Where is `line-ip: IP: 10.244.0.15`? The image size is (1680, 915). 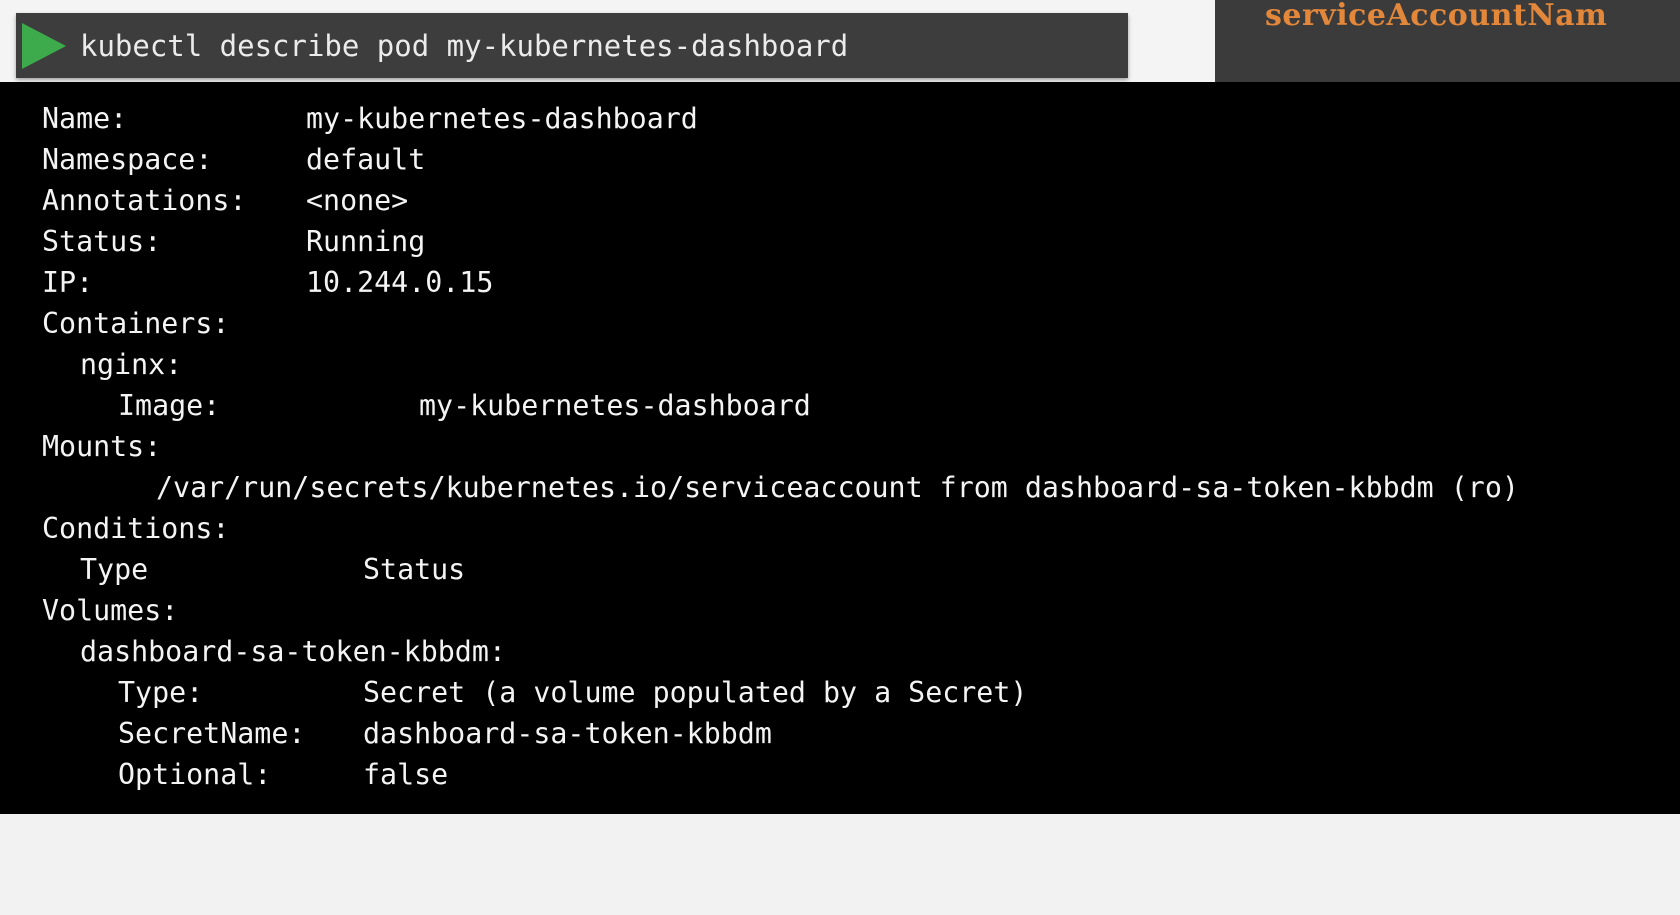
line-ip: IP: 10.244.0.15 is located at coordinates (246, 283).